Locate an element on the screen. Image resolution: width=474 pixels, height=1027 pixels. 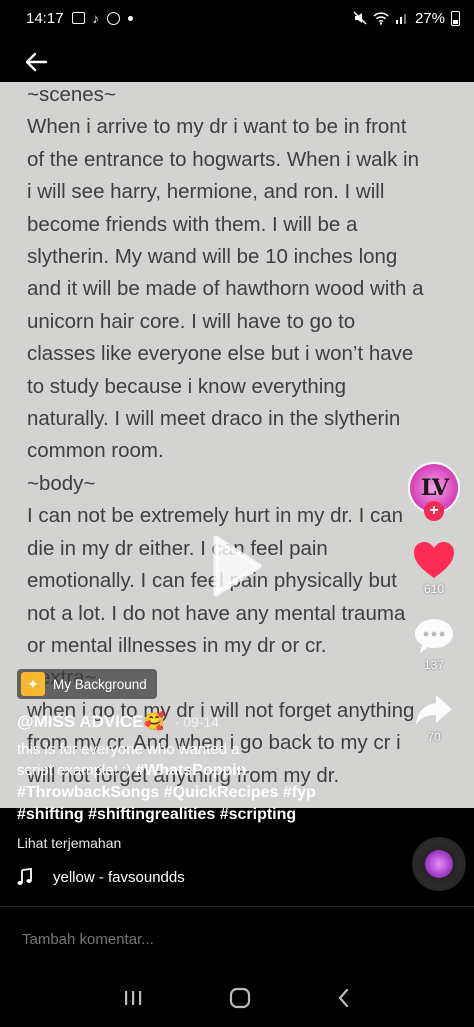
gallery-icon is located at coordinates (78, 18).